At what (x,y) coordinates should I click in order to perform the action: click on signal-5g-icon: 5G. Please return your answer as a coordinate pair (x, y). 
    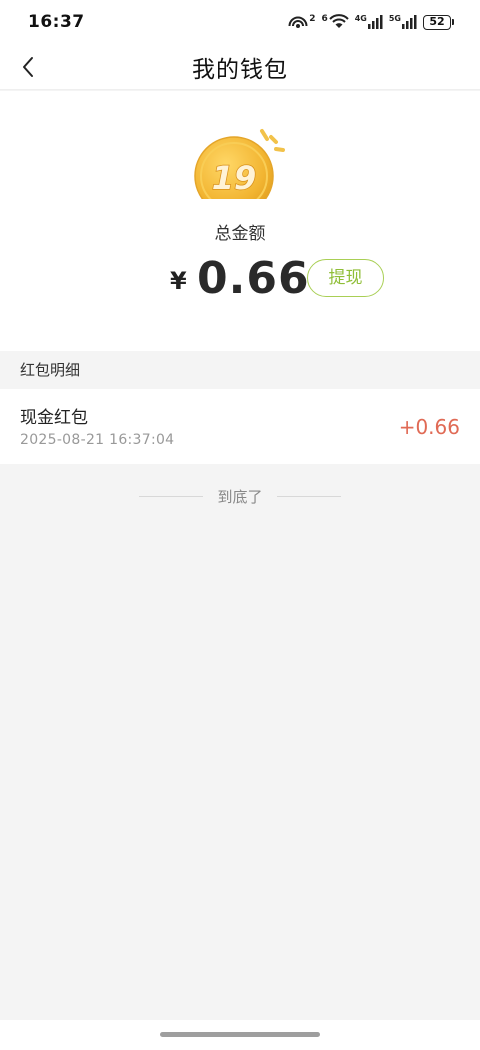
    Looking at the image, I should click on (403, 22).